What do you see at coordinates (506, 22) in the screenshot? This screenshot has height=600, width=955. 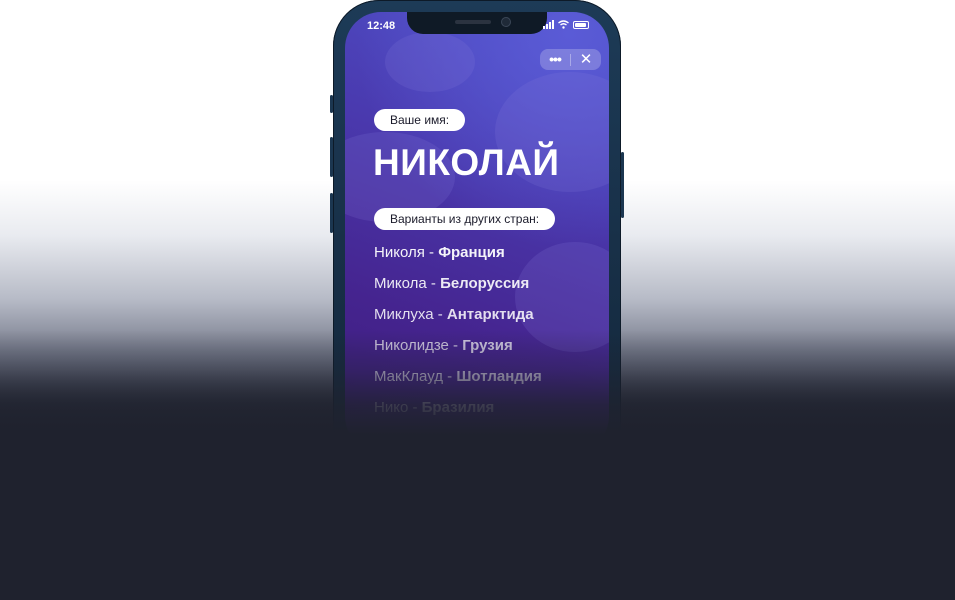 I see `camera-icon` at bounding box center [506, 22].